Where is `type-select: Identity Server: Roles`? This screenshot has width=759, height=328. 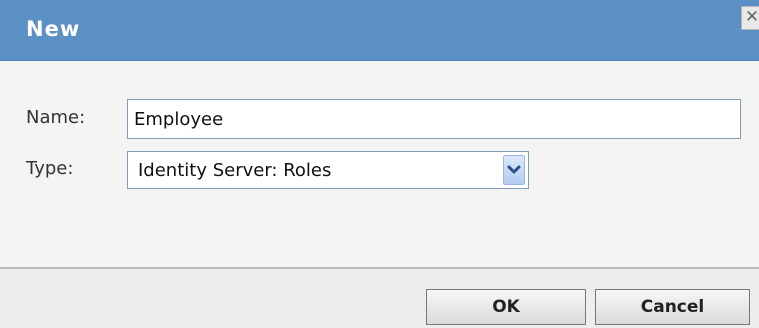
type-select: Identity Server: Roles is located at coordinates (328, 170).